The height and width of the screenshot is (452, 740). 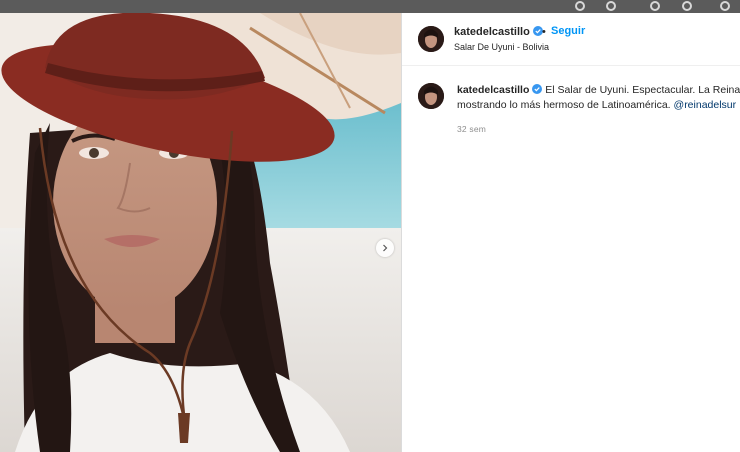 I want to click on username-text: katedelcastillo, so click(x=492, y=32).